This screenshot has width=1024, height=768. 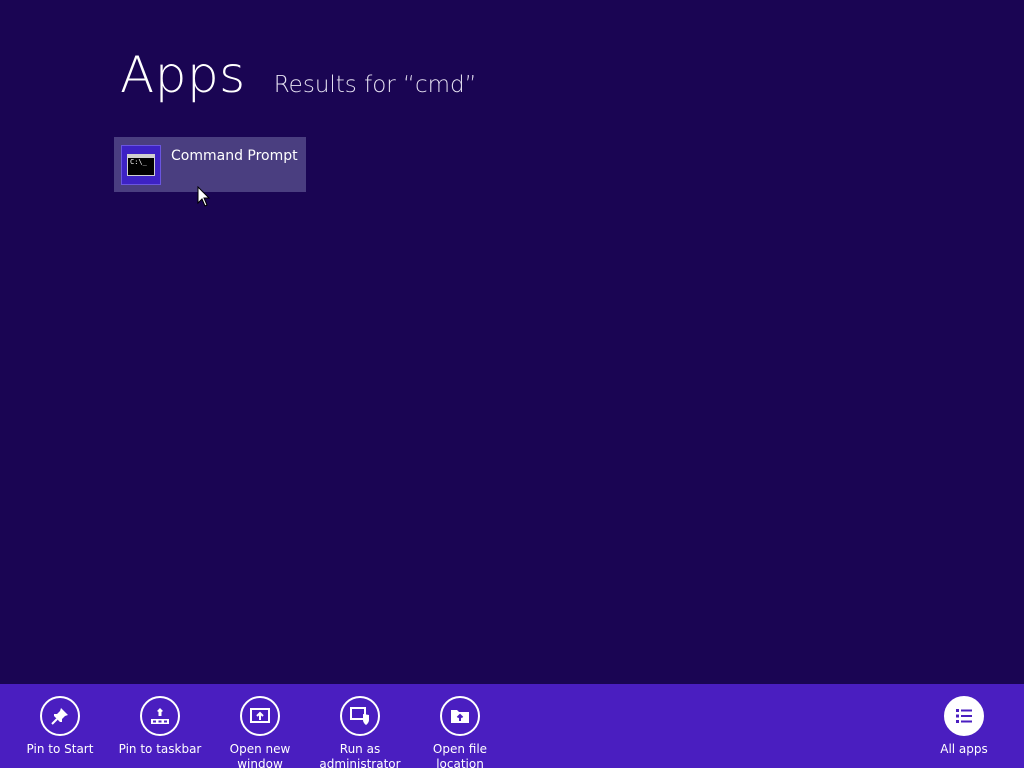 I want to click on command-prompt-icon: C:\_, so click(x=141, y=165).